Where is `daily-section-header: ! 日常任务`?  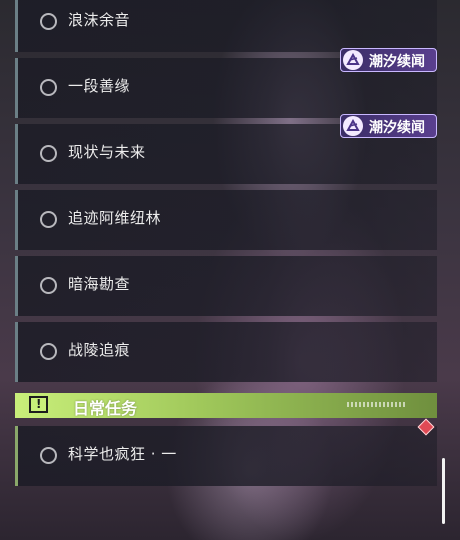
daily-section-header: ! 日常任务 is located at coordinates (226, 405).